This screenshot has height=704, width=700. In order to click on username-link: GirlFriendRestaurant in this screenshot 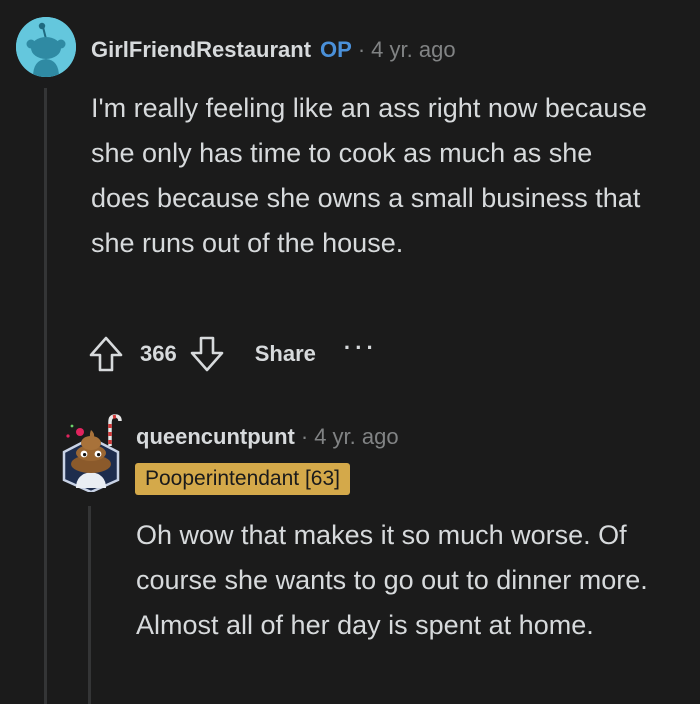, I will do `click(201, 50)`.